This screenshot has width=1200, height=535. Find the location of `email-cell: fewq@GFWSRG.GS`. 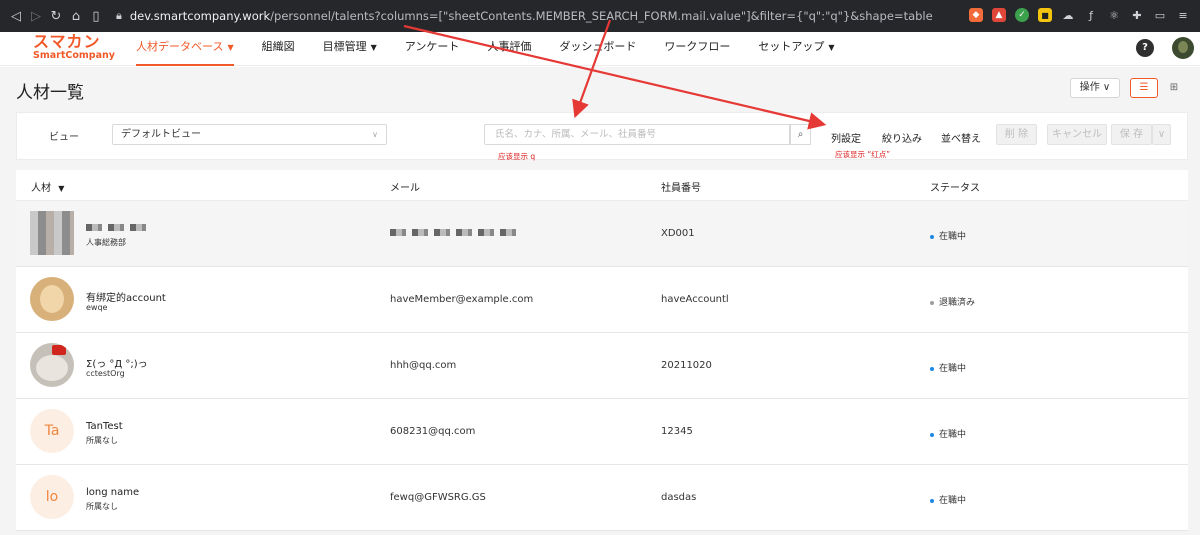

email-cell: fewq@GFWSRG.GS is located at coordinates (438, 497).